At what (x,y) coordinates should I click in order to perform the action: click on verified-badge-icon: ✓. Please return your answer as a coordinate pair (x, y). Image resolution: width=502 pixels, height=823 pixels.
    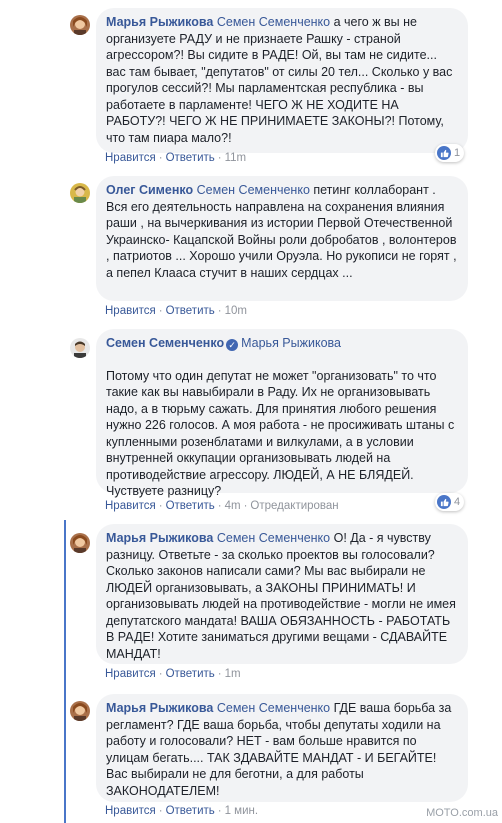
    Looking at the image, I should click on (232, 345).